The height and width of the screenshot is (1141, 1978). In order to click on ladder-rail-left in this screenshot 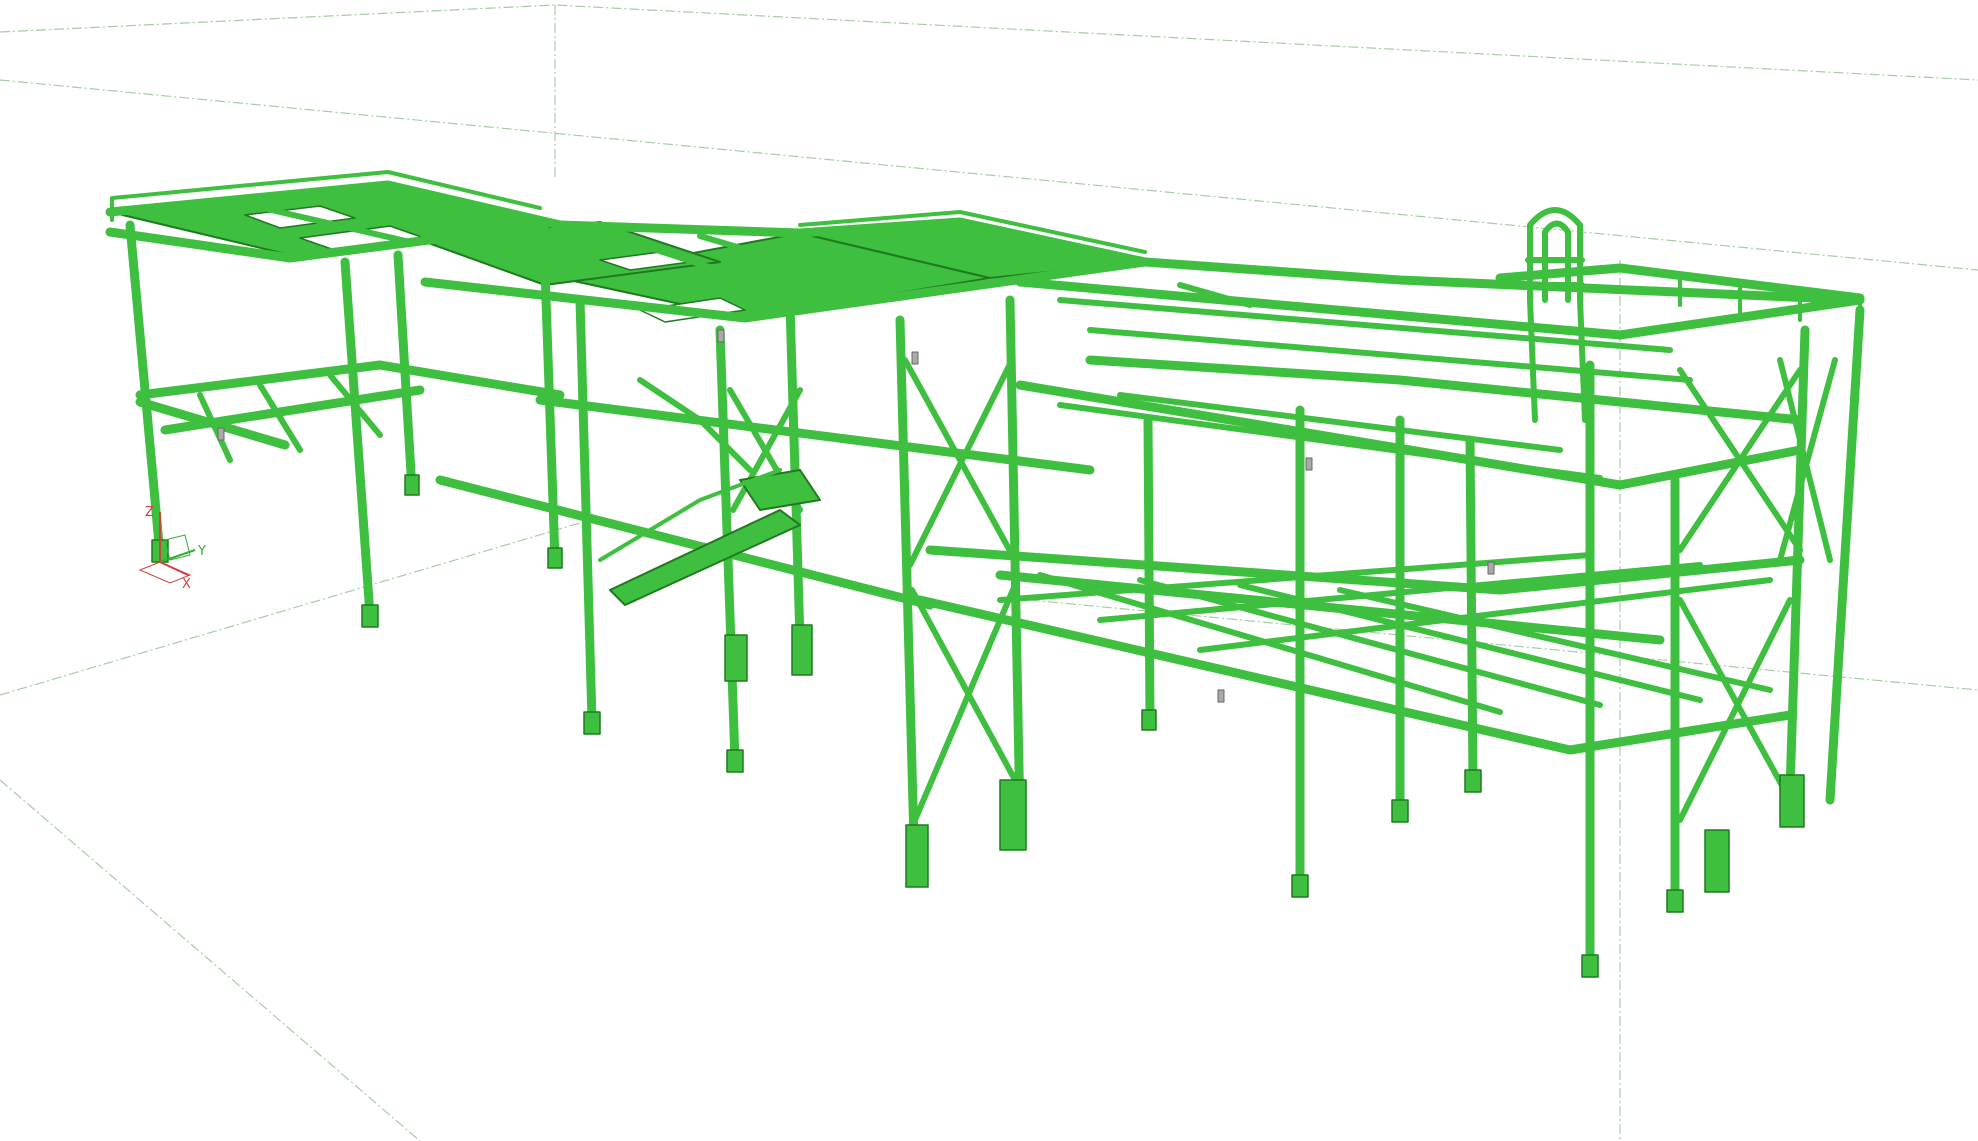, I will do `click(1532, 360)`.